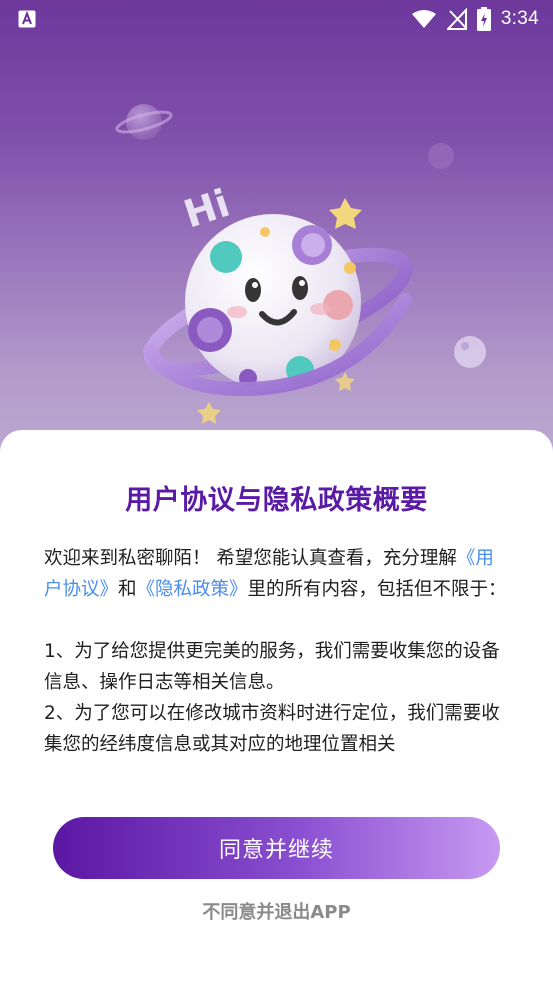 The image size is (553, 983). Describe the element at coordinates (377, 589) in the screenshot. I see `intro-text-2: 里的所有内容，包括但不限于：` at that location.